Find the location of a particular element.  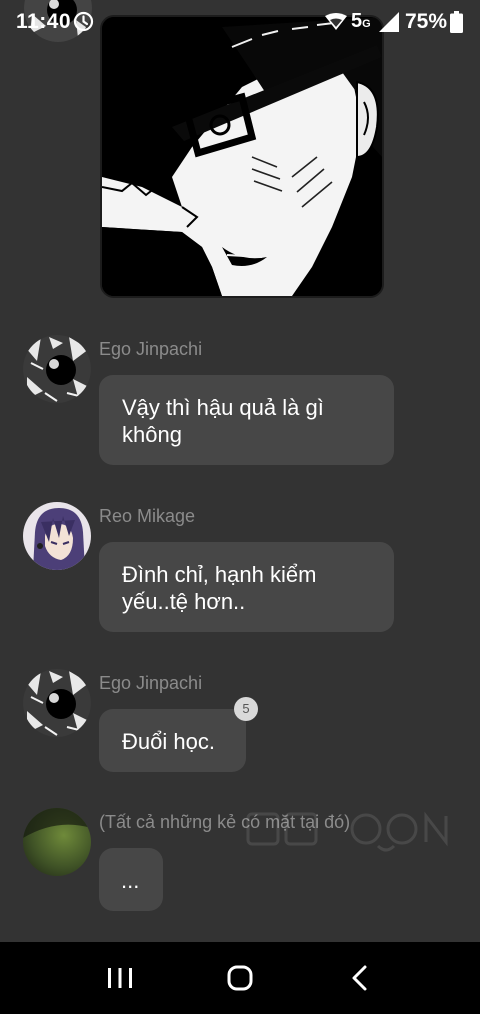

status-bar: 11:40 5G 75% is located at coordinates (240, 22).